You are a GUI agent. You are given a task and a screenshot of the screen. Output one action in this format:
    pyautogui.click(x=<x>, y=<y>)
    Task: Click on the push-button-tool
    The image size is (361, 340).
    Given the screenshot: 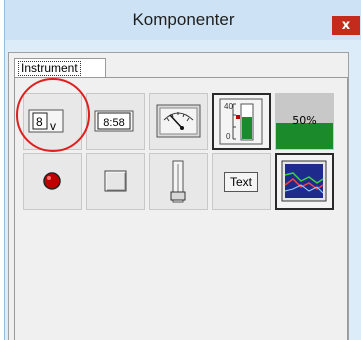 What is the action you would take?
    pyautogui.click(x=115, y=181)
    